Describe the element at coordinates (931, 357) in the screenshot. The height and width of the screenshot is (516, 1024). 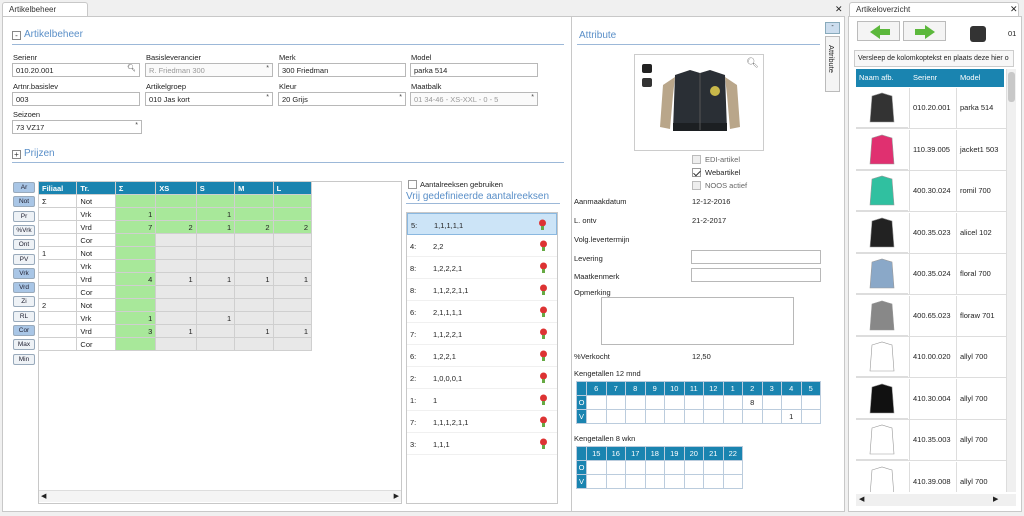
I see `overzicht-row: 410.00.020 allyl 700` at that location.